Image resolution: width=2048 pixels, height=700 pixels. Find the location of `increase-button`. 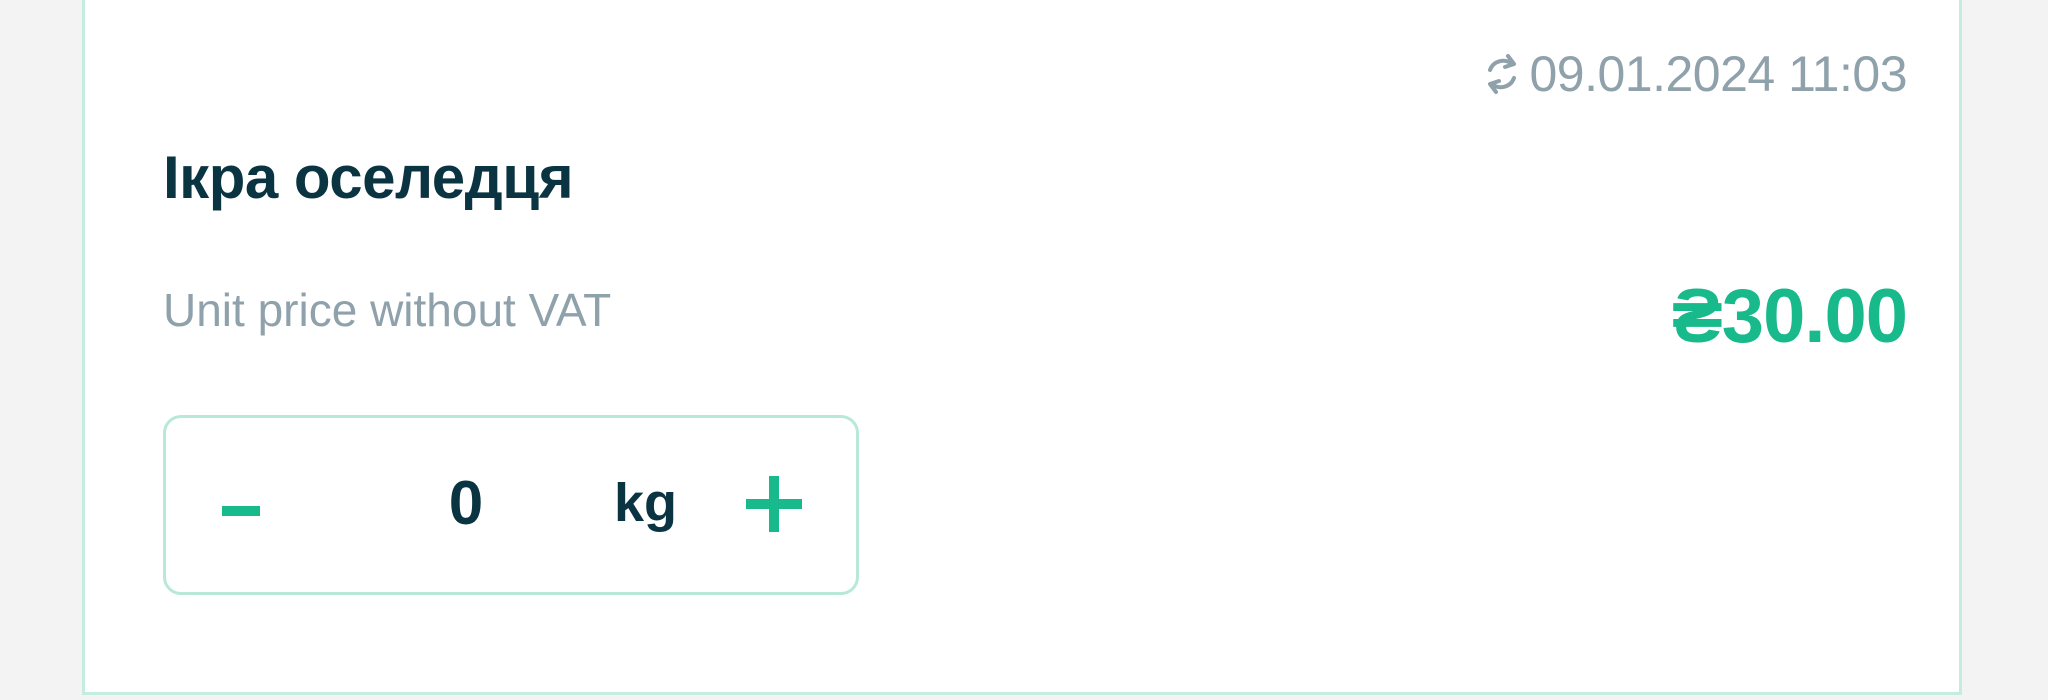

increase-button is located at coordinates (774, 504).